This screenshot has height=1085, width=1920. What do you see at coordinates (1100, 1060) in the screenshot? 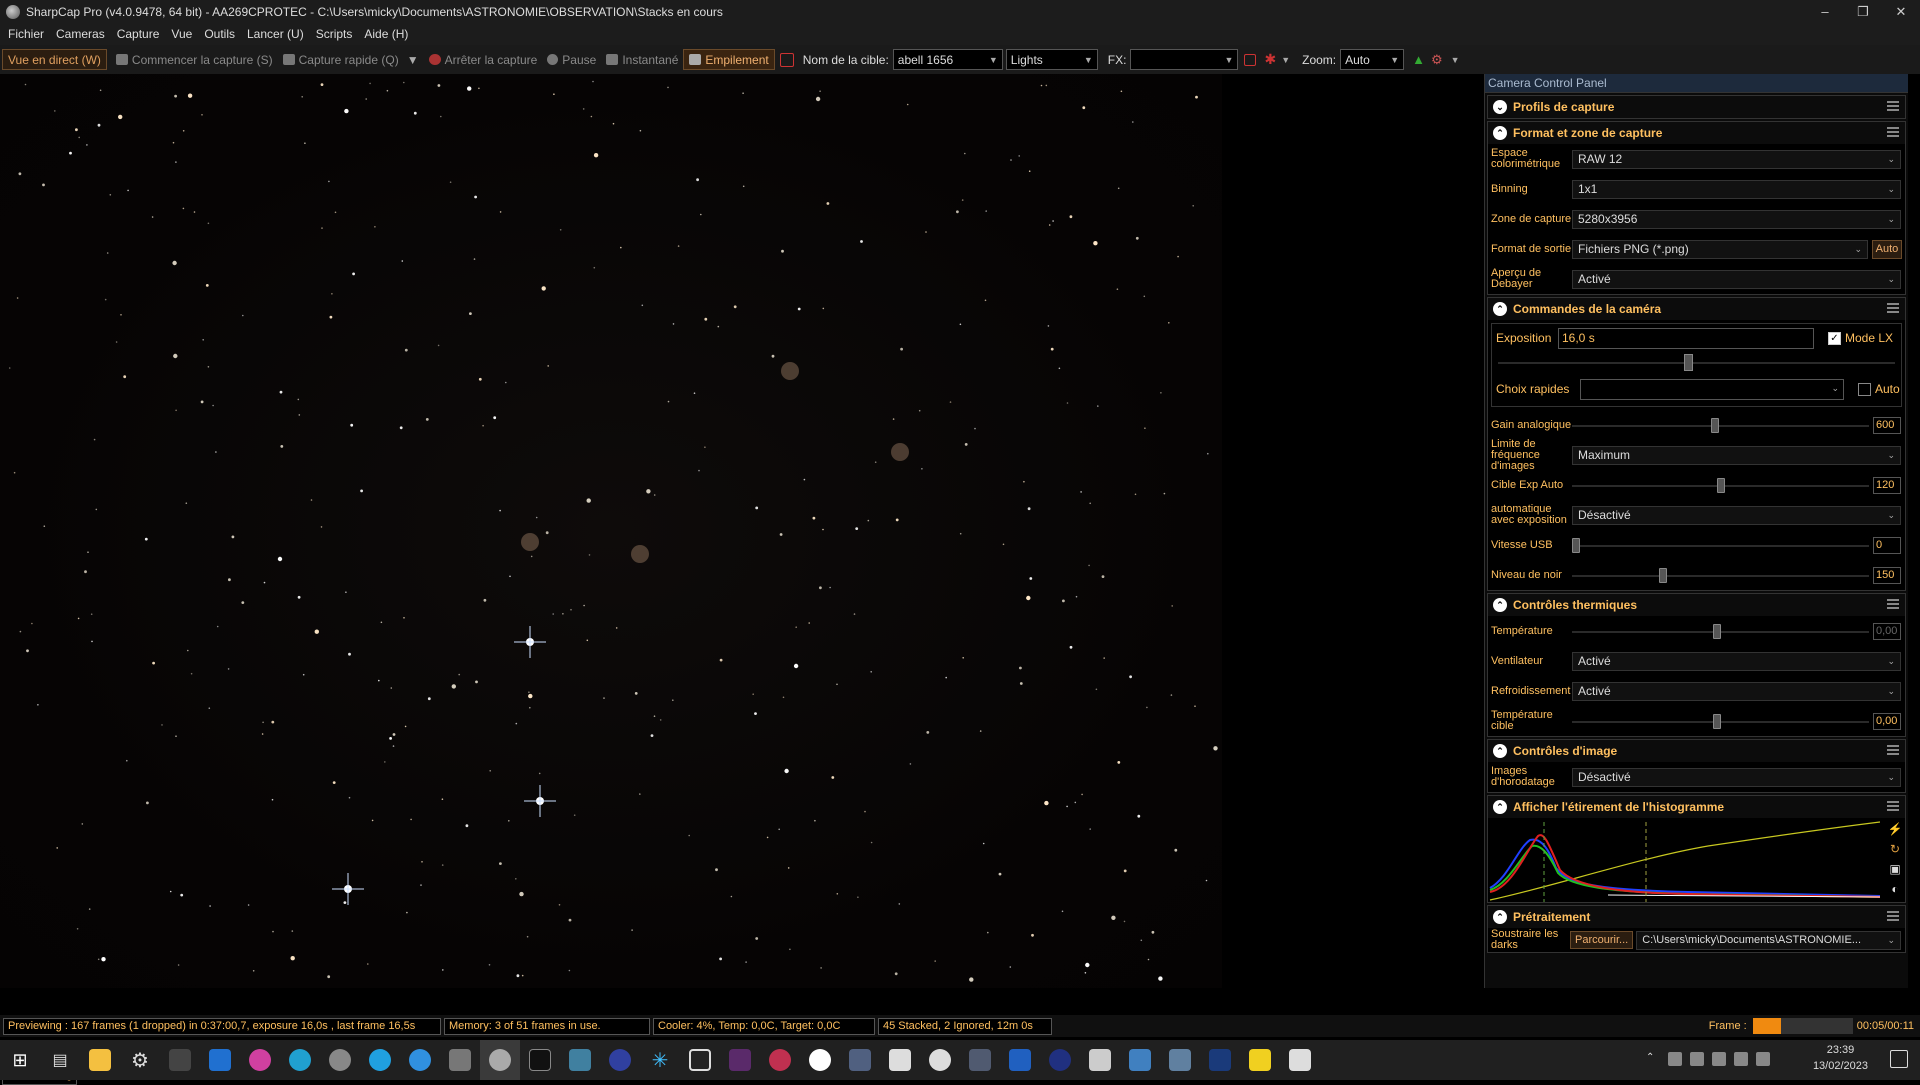
I see `taskbar-app-dot` at bounding box center [1100, 1060].